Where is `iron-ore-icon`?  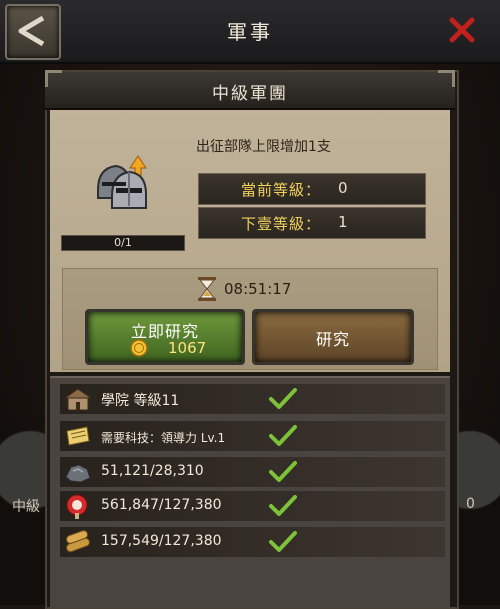 iron-ore-icon is located at coordinates (78, 473).